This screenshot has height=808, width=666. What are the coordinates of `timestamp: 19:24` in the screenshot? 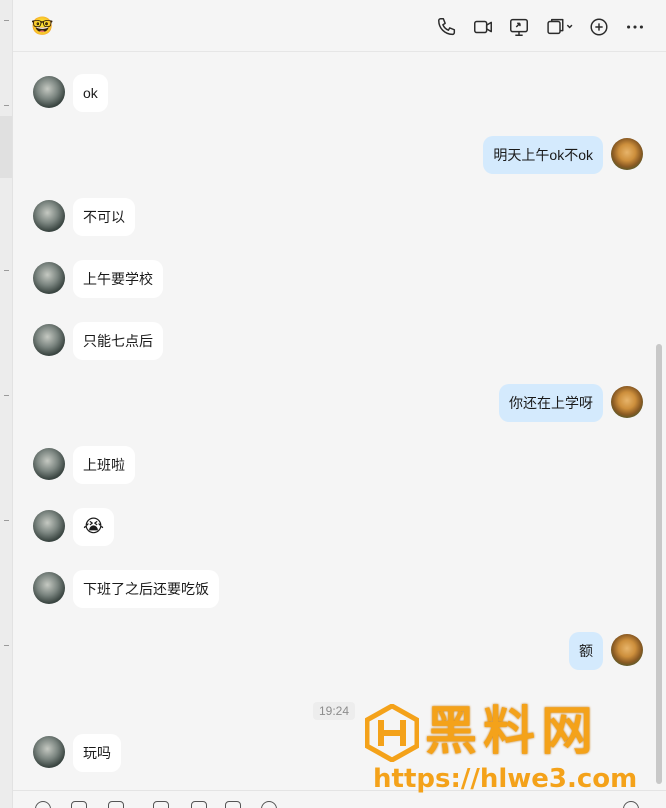 It's located at (334, 711).